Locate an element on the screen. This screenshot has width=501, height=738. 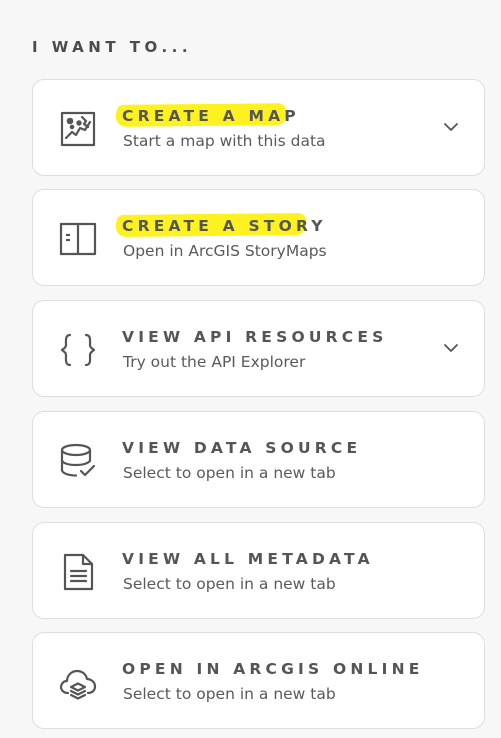
action-title: VIEW ALL METADATA is located at coordinates (248, 559).